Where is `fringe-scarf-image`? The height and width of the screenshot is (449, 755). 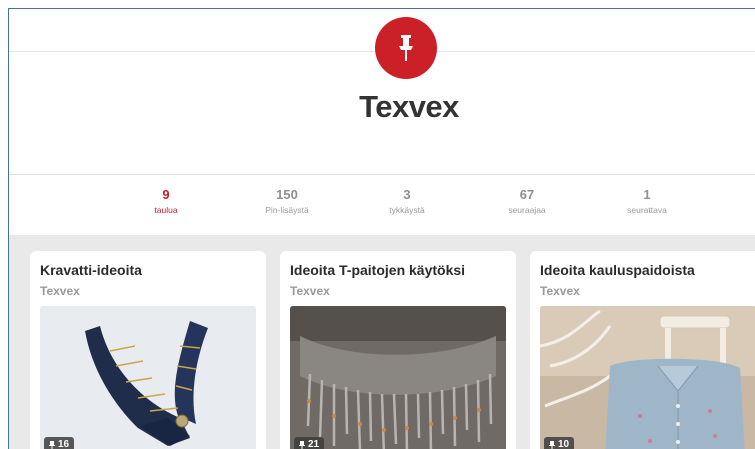 fringe-scarf-image is located at coordinates (398, 377).